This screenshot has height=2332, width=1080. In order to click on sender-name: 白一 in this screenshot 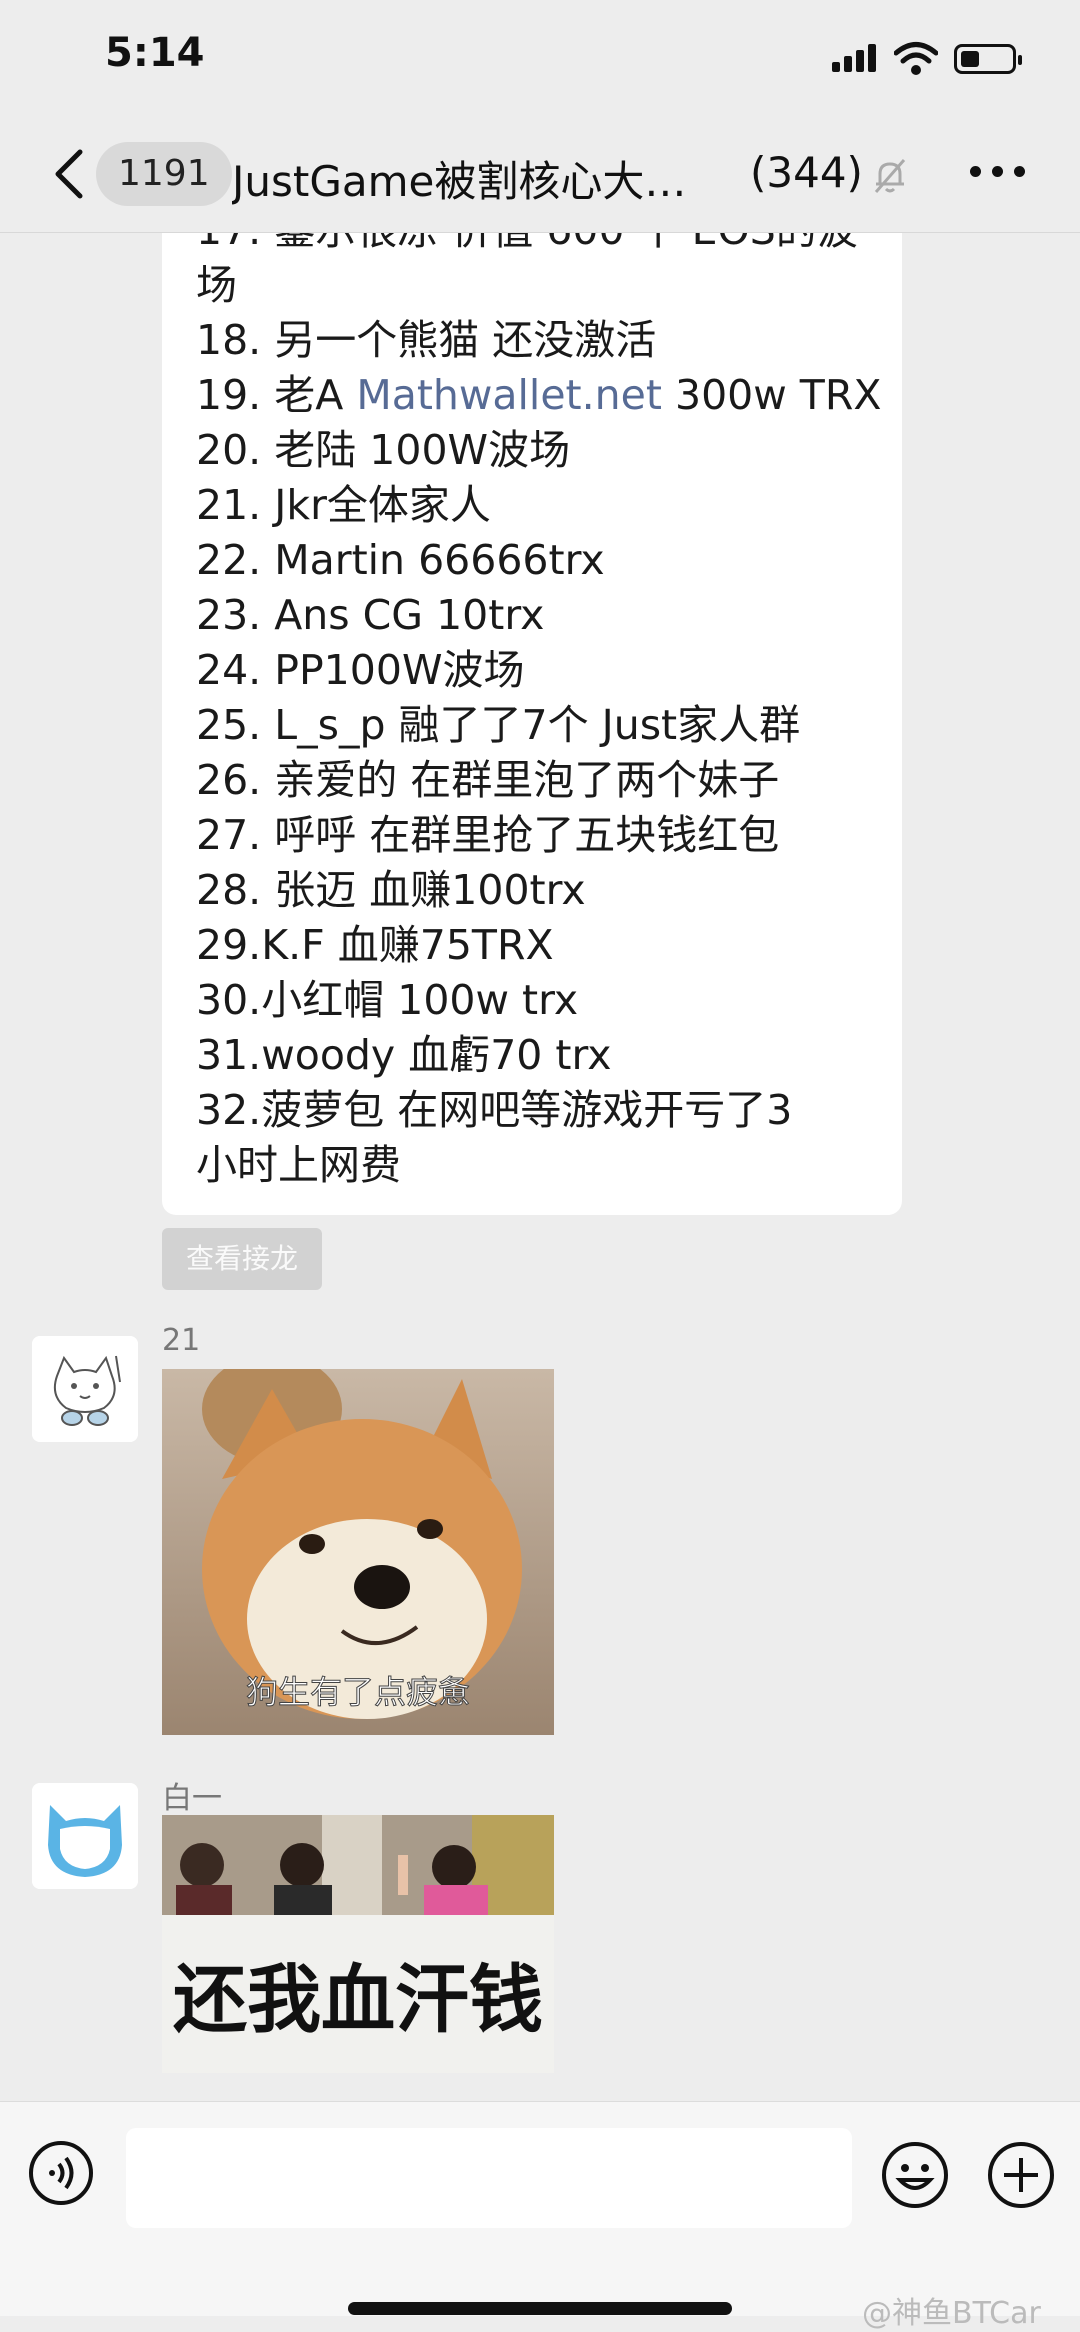, I will do `click(192, 1798)`.